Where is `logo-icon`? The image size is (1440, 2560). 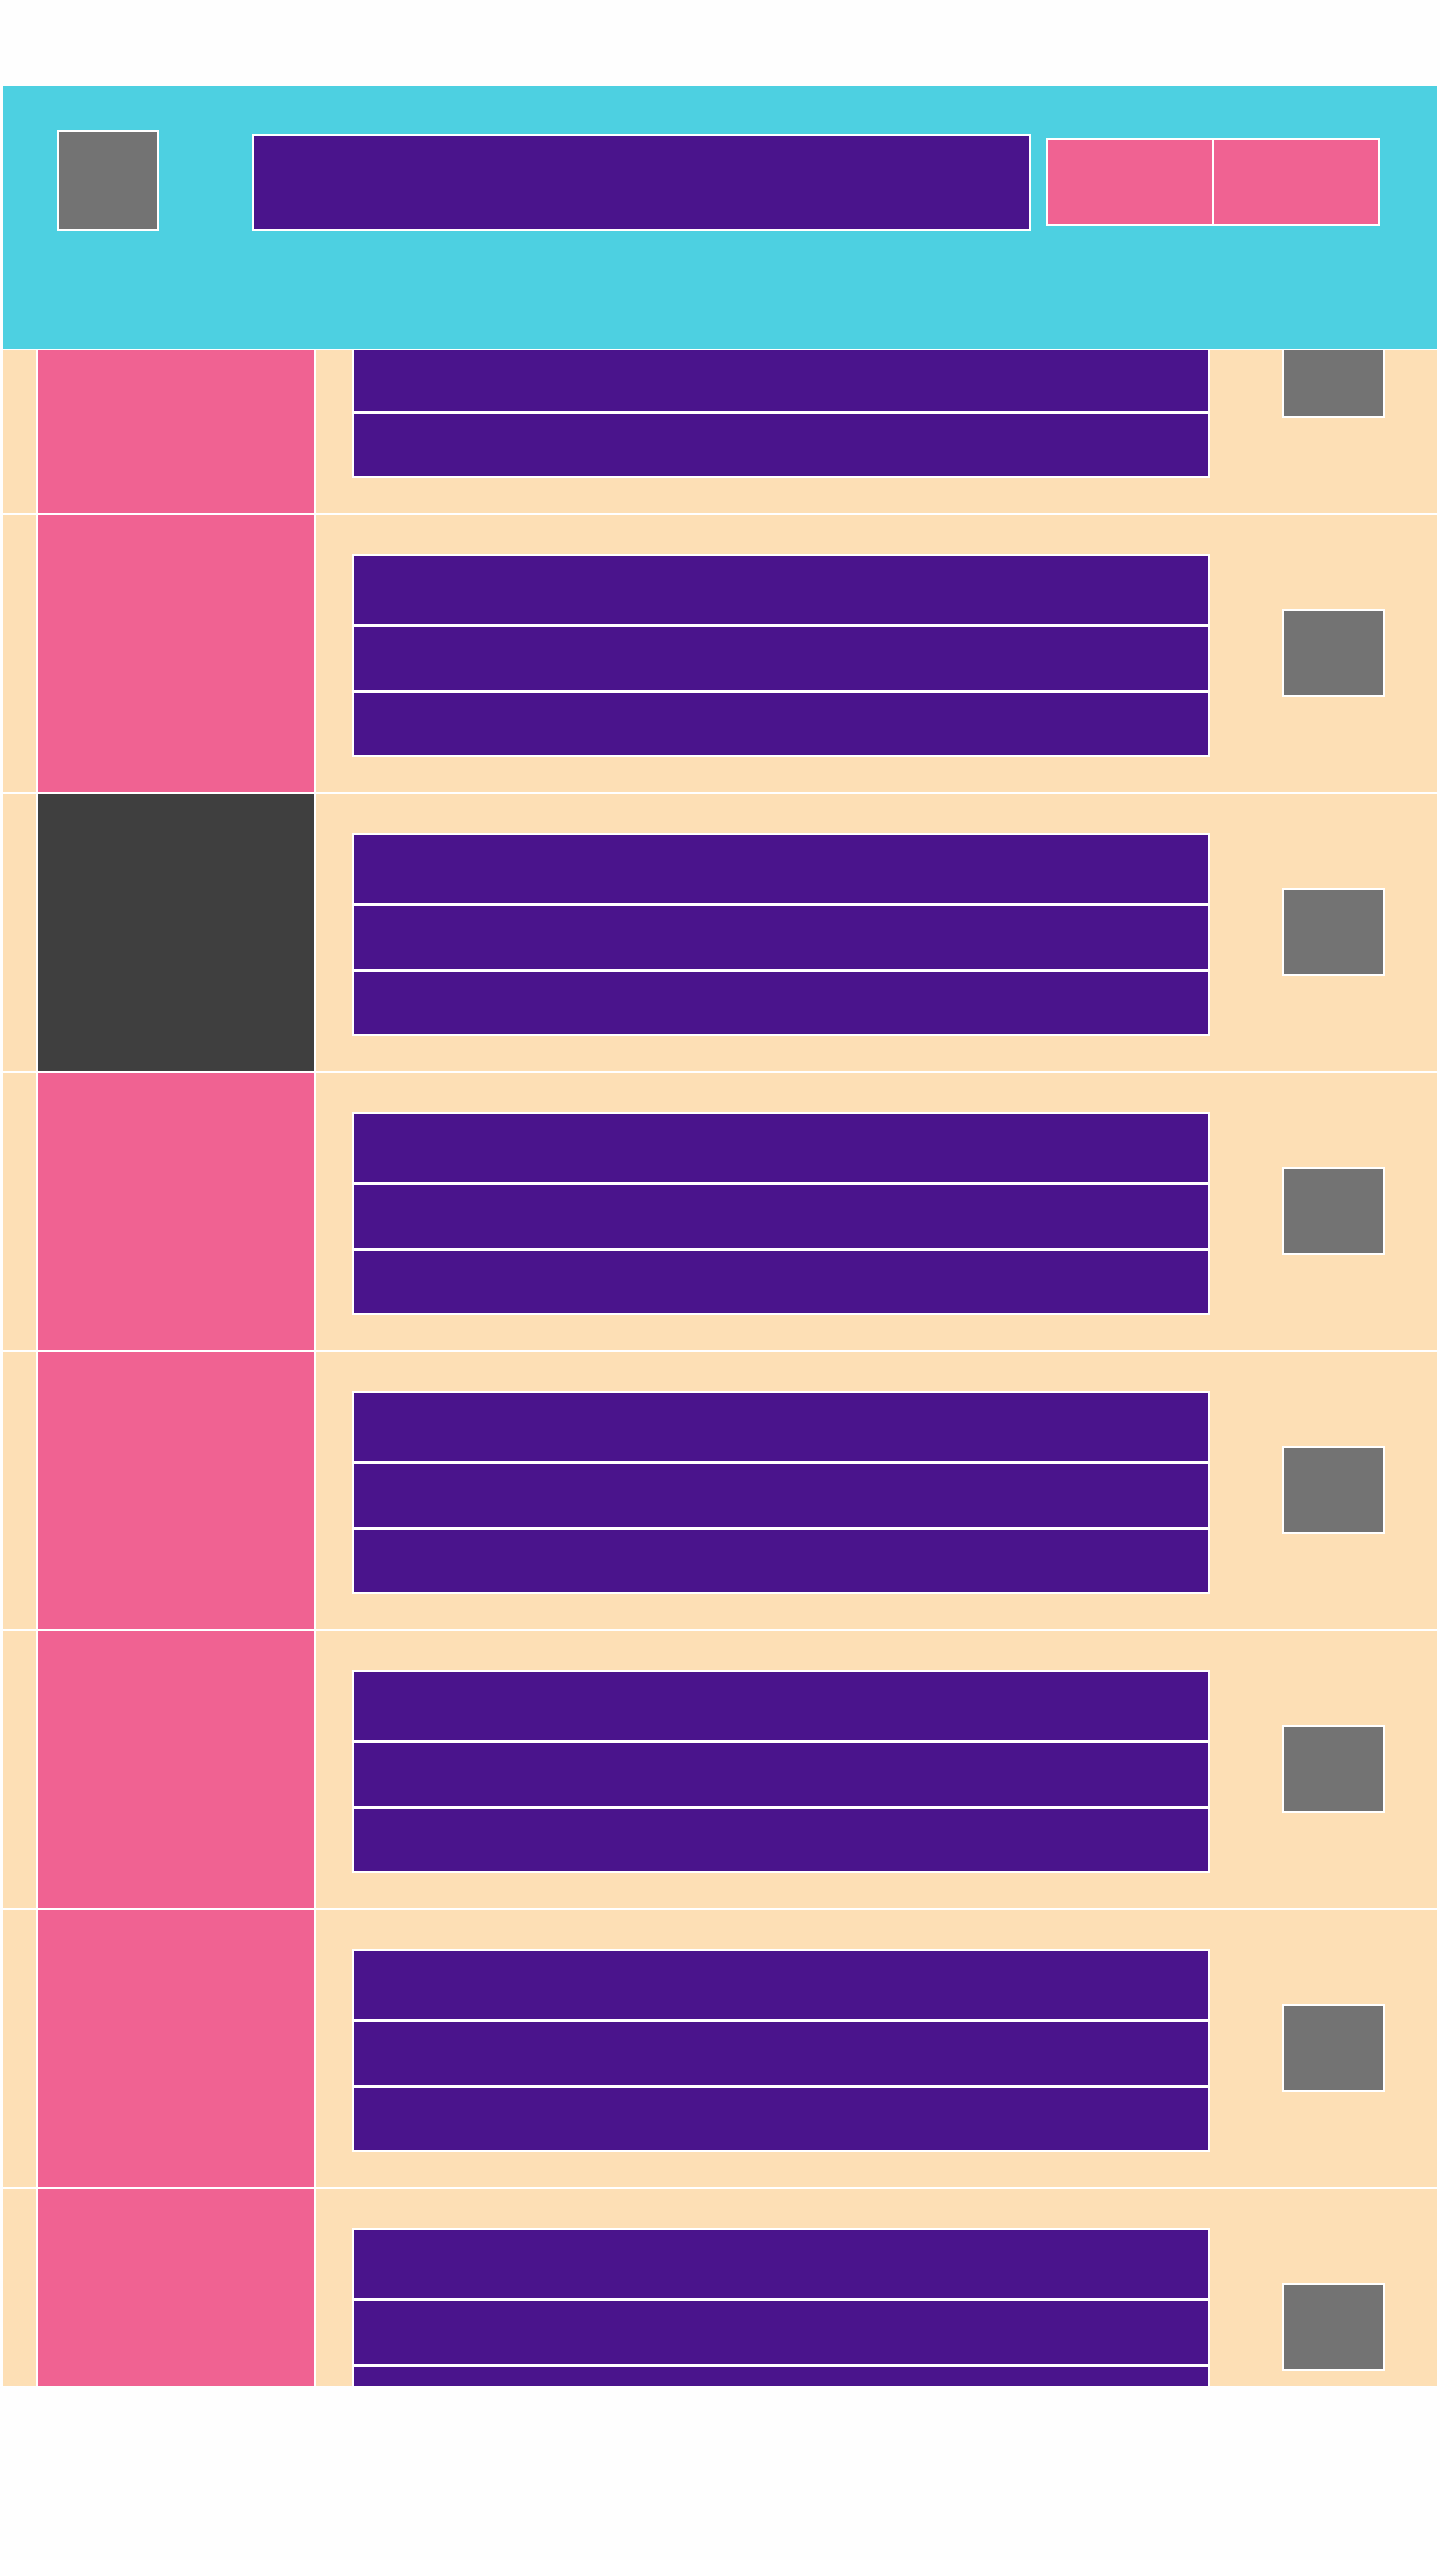
logo-icon is located at coordinates (108, 180).